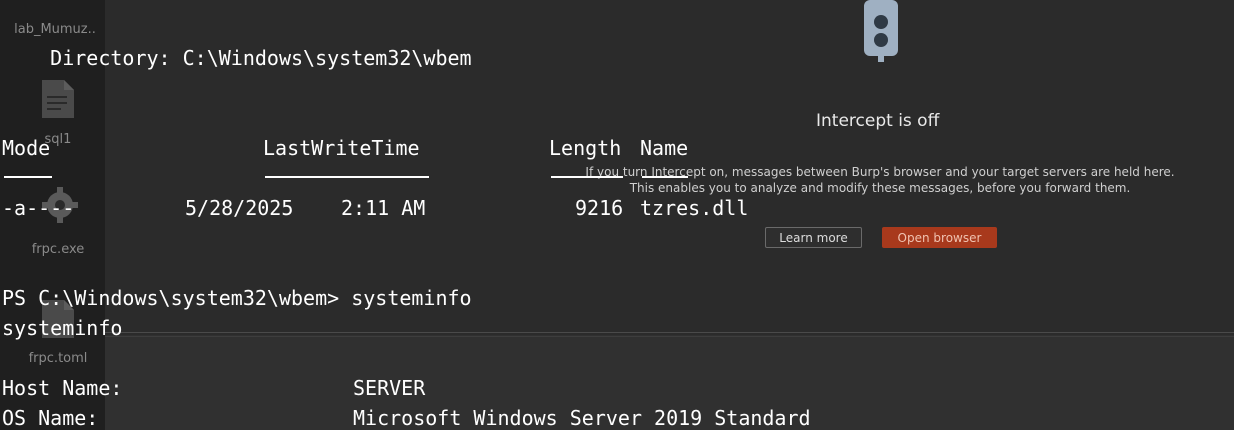 This screenshot has width=1234, height=430. I want to click on header-mode: Mode, so click(26, 148).